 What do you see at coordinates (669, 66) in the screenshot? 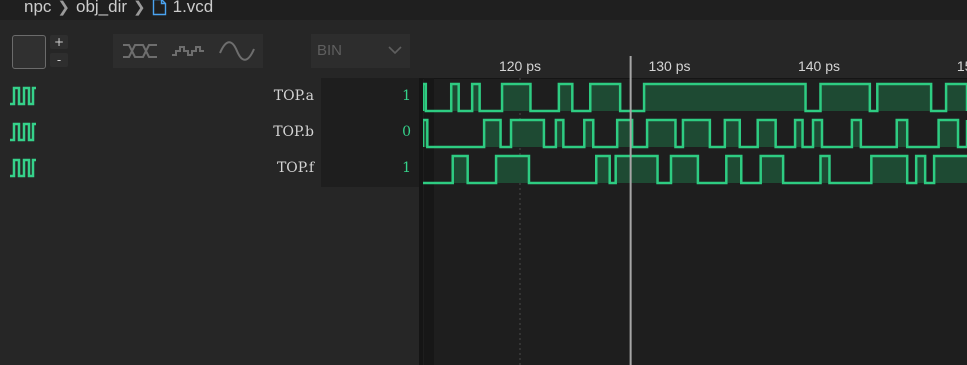
I see `time-tick-label: 130 ps` at bounding box center [669, 66].